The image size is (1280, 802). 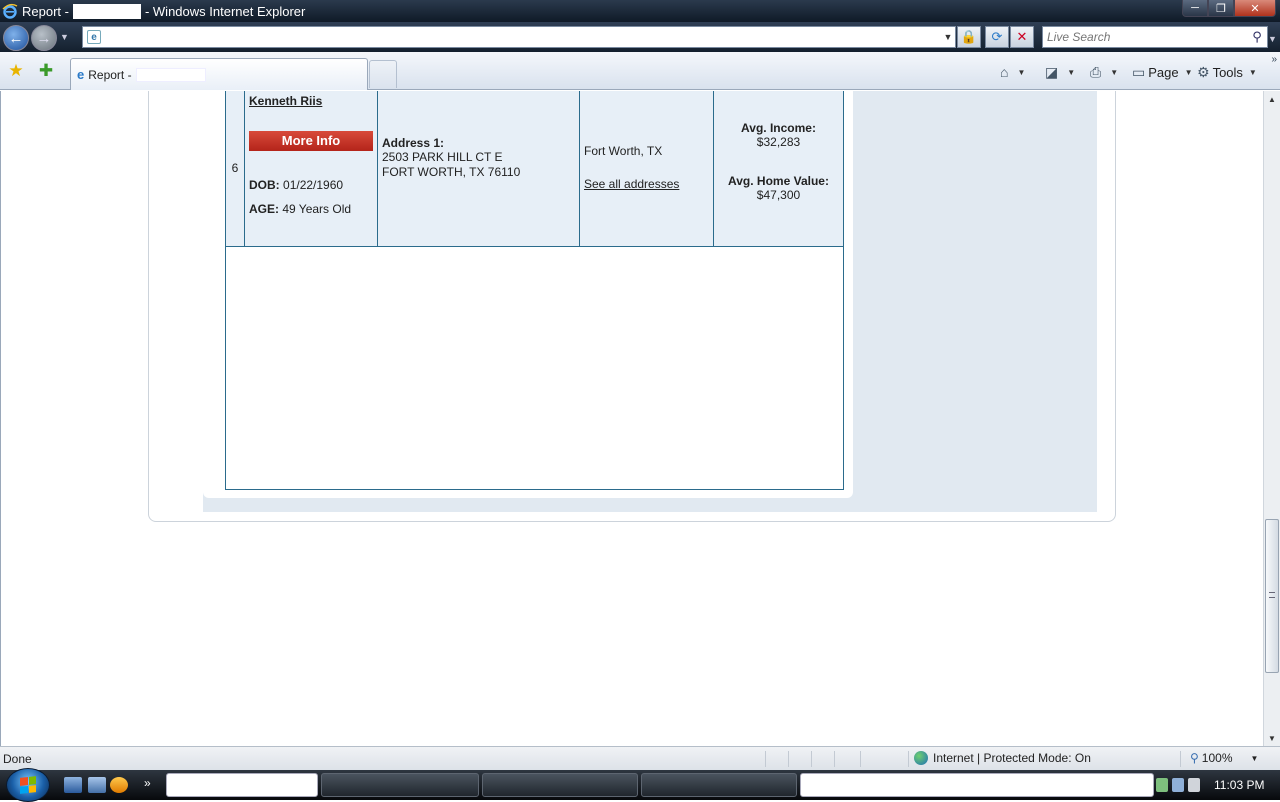 I want to click on system-tray: 11:03 PM, so click(x=1218, y=785).